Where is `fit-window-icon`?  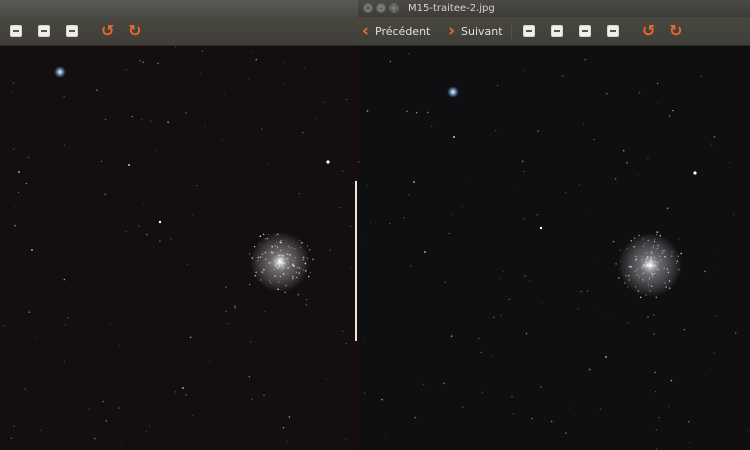 fit-window-icon is located at coordinates (557, 31).